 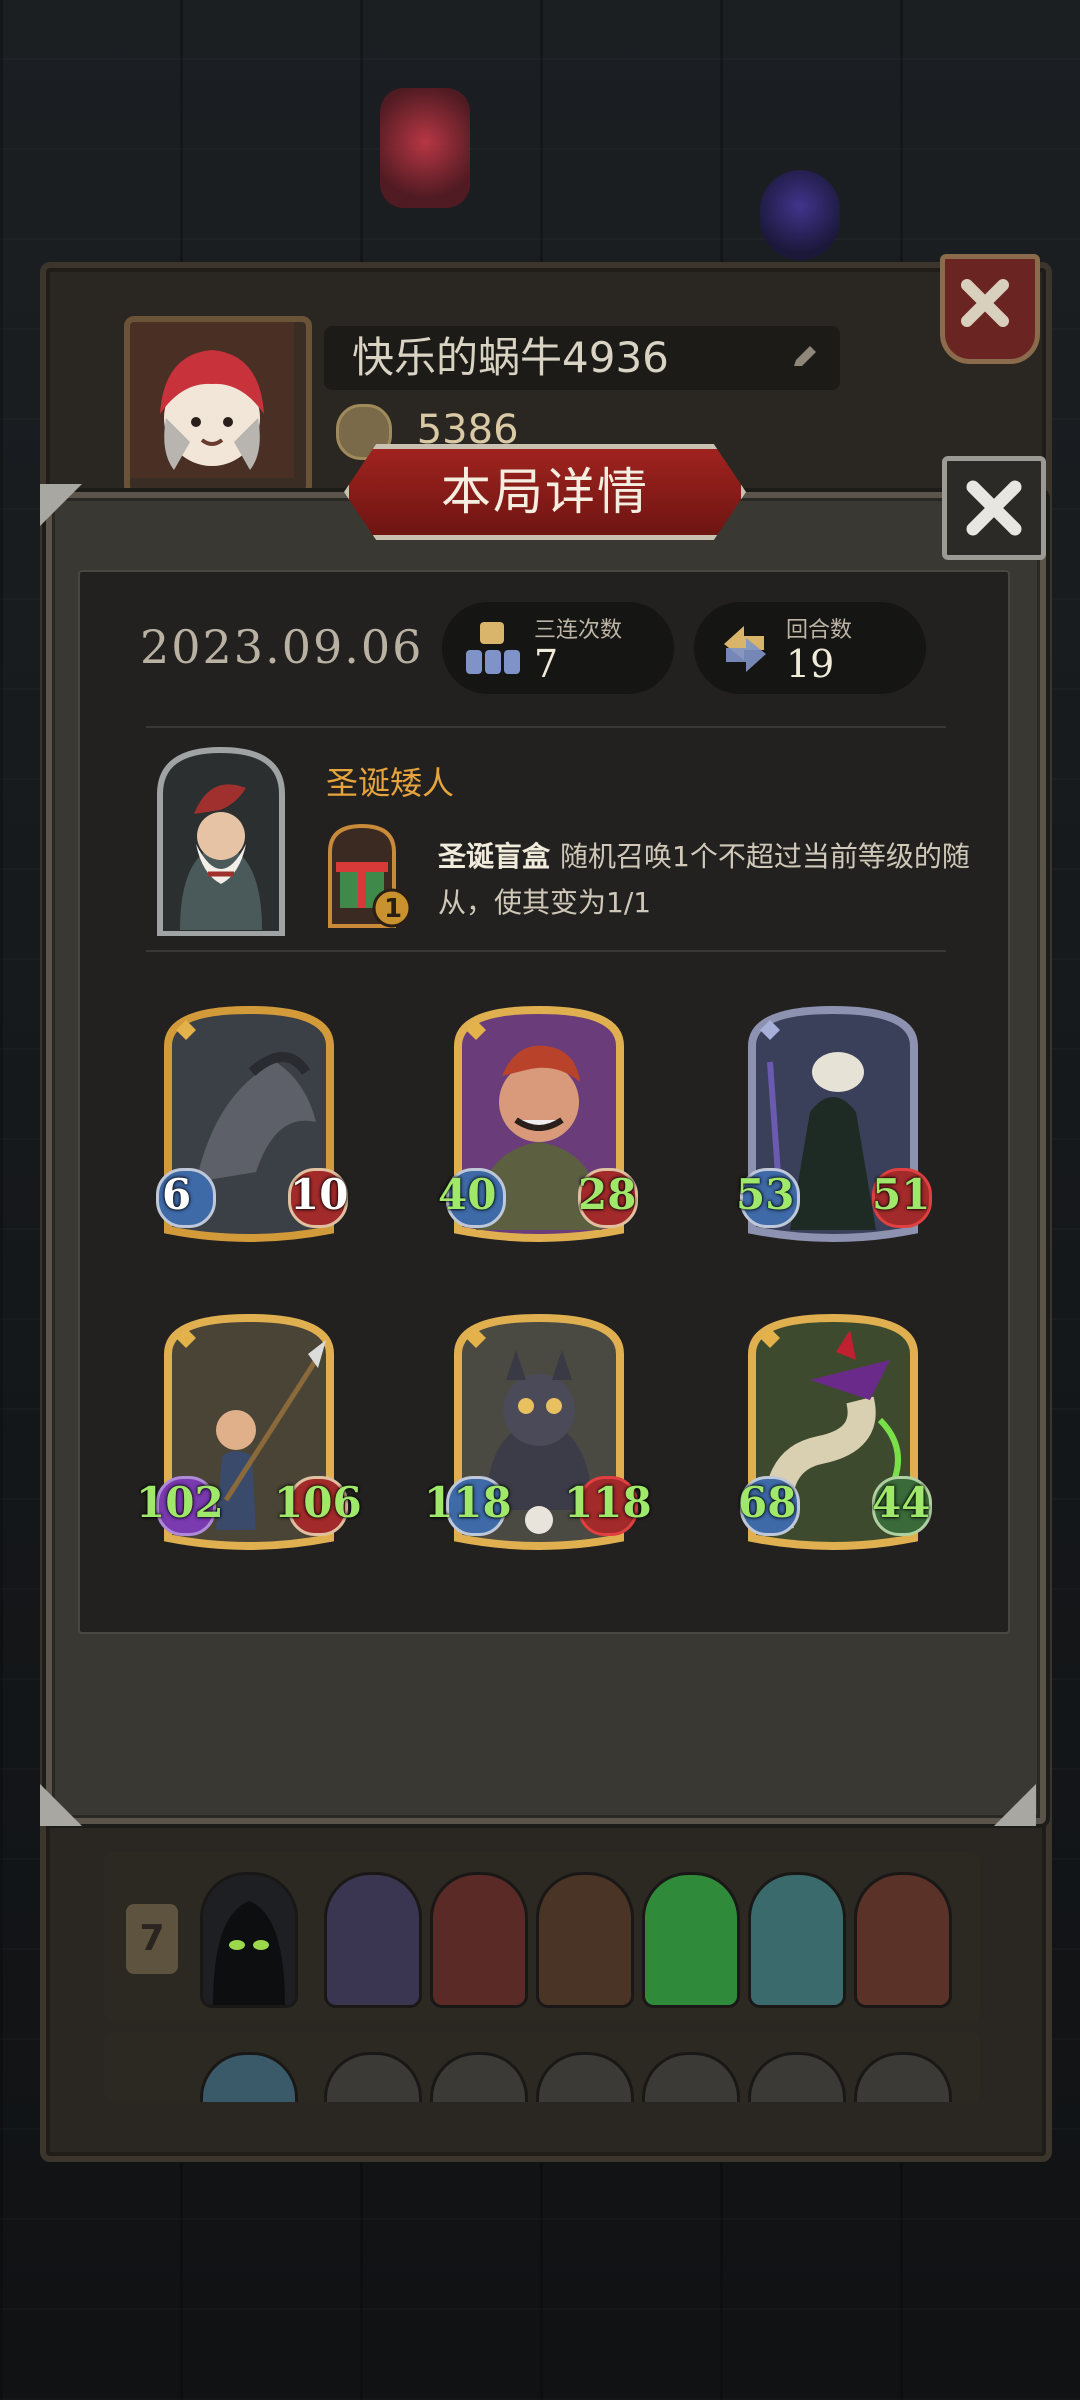 I want to click on hero-portrait, so click(x=221, y=840).